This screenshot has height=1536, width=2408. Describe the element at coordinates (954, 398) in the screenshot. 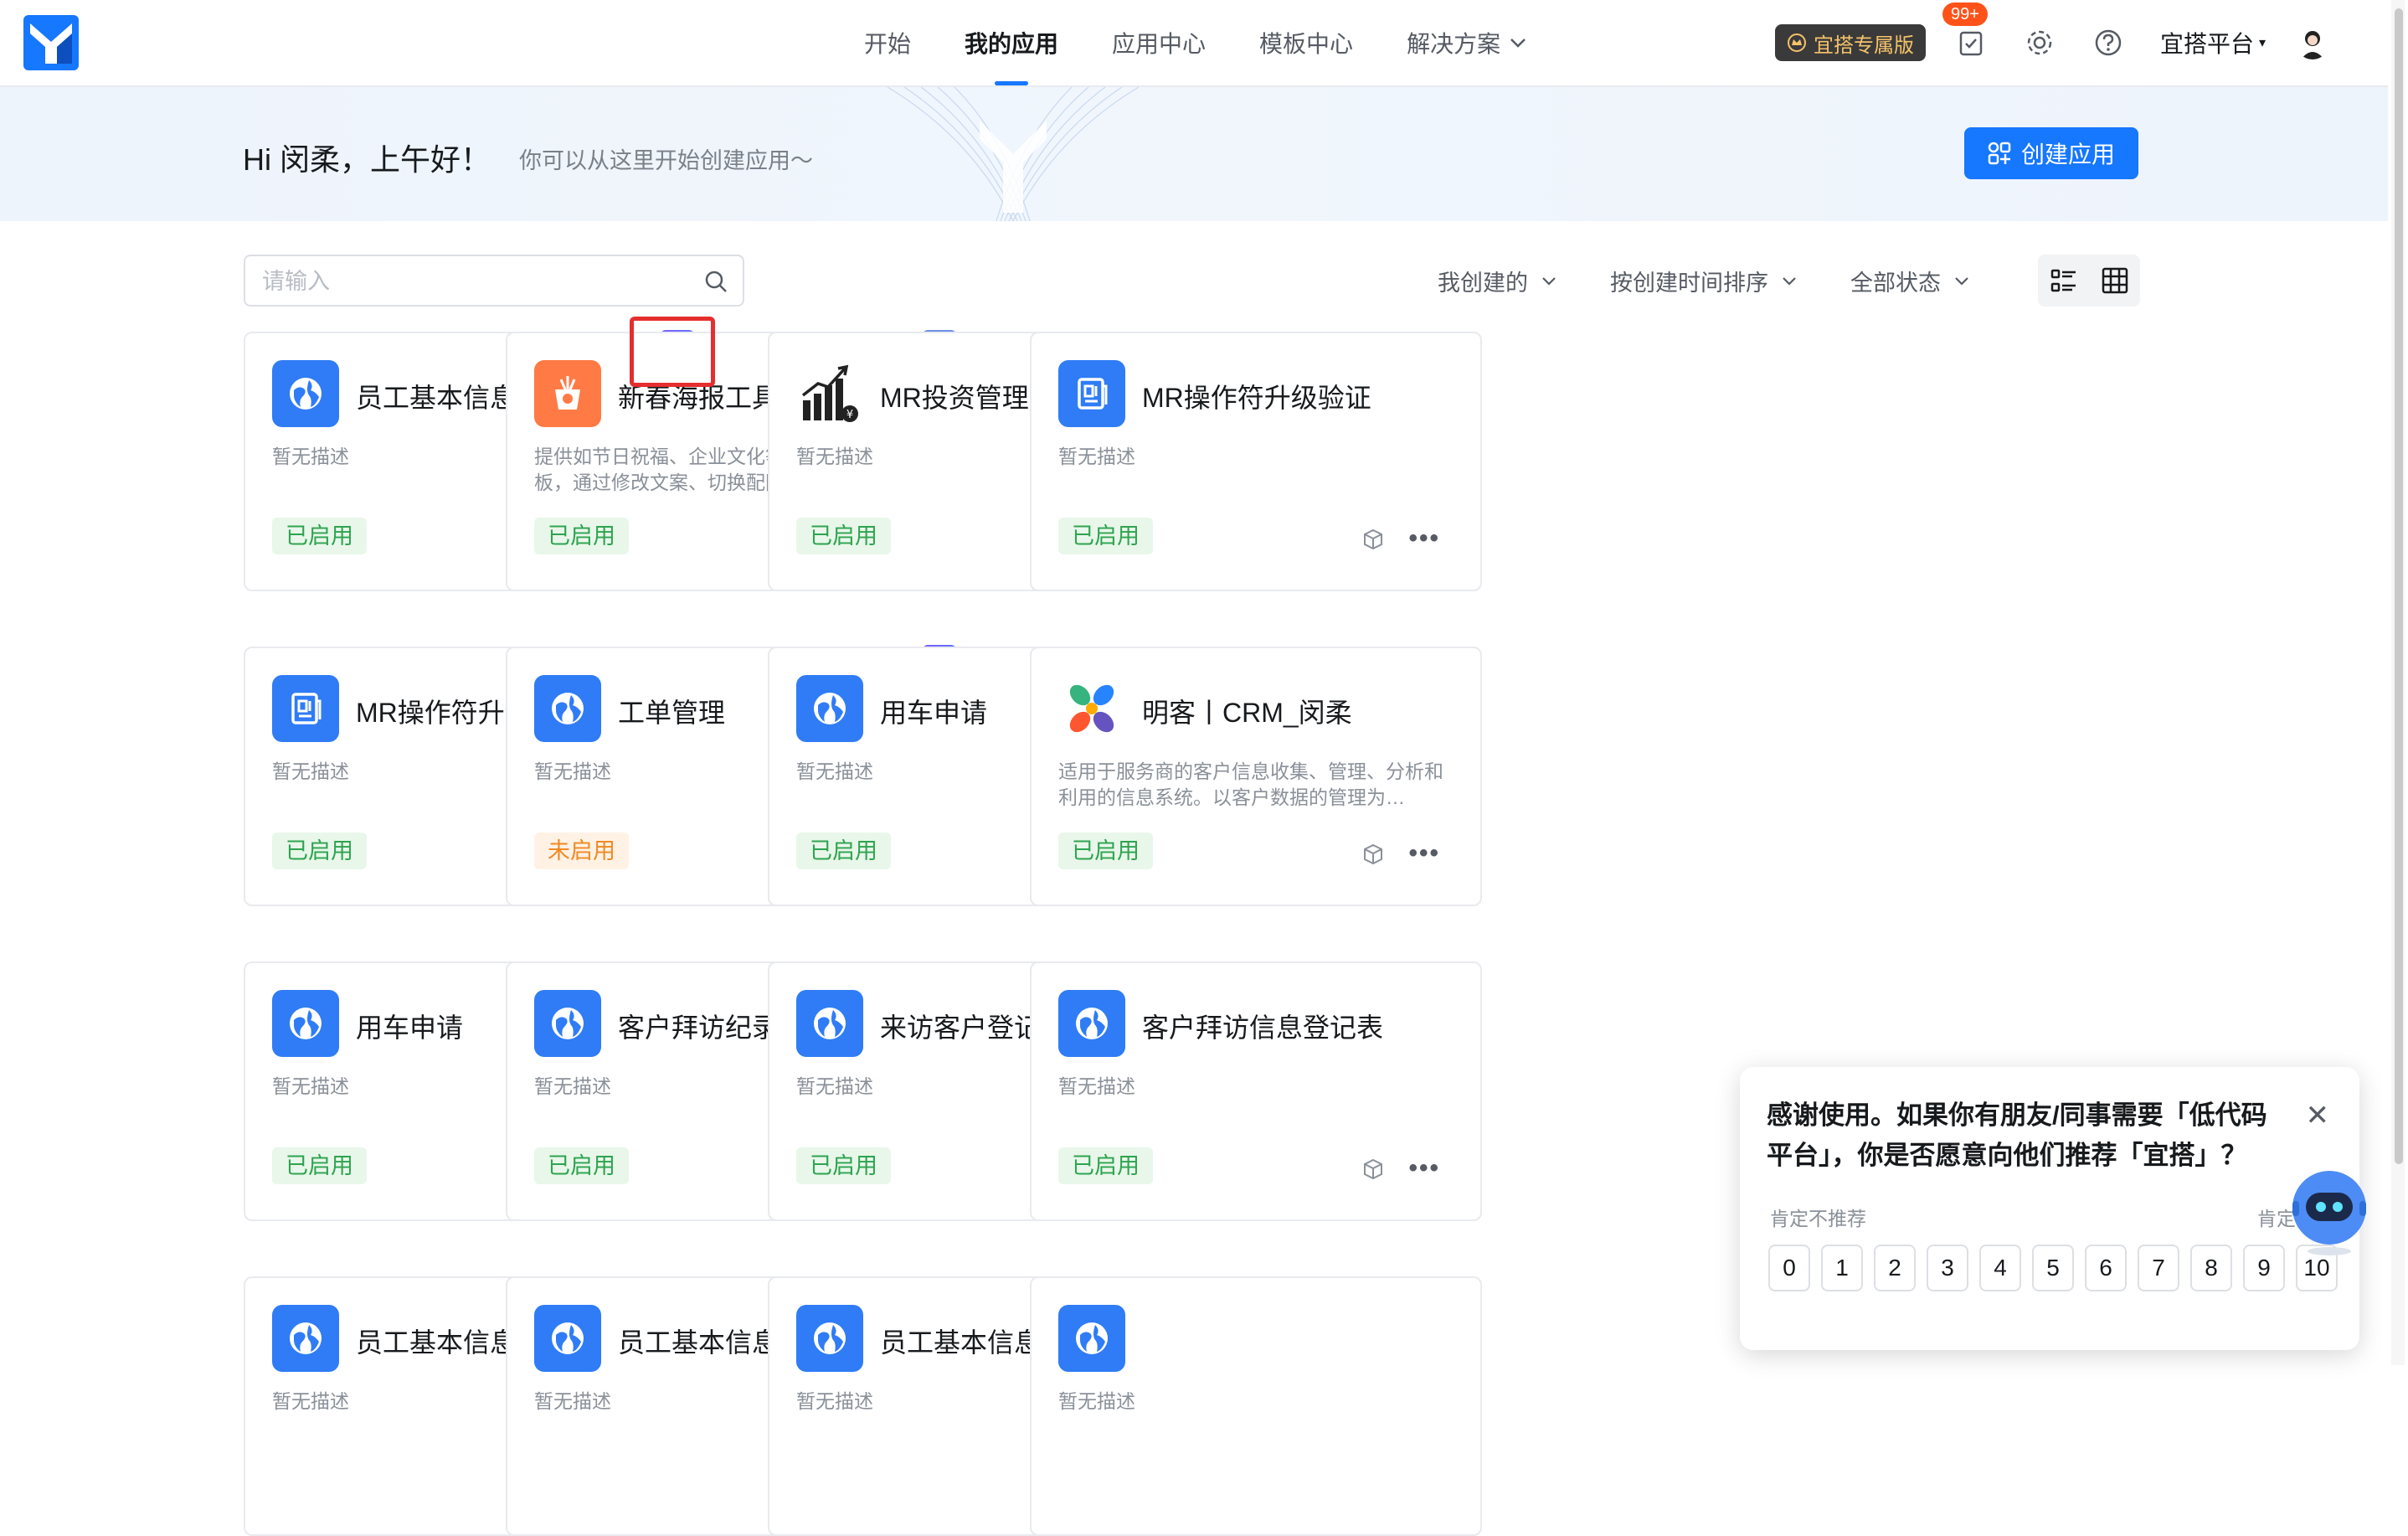

I see `app-name: MR投资管理` at that location.